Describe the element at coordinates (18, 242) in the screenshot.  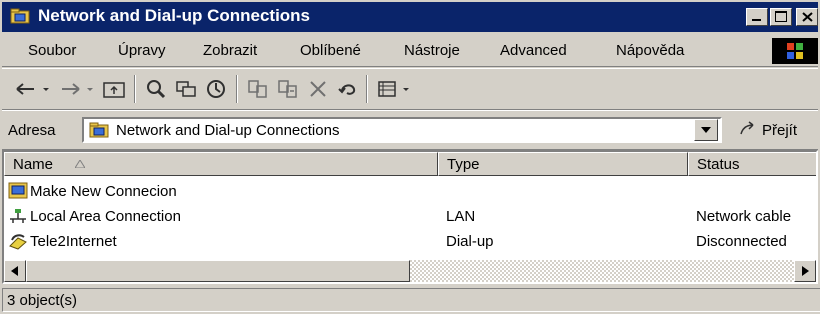
I see `dialup-icon` at that location.